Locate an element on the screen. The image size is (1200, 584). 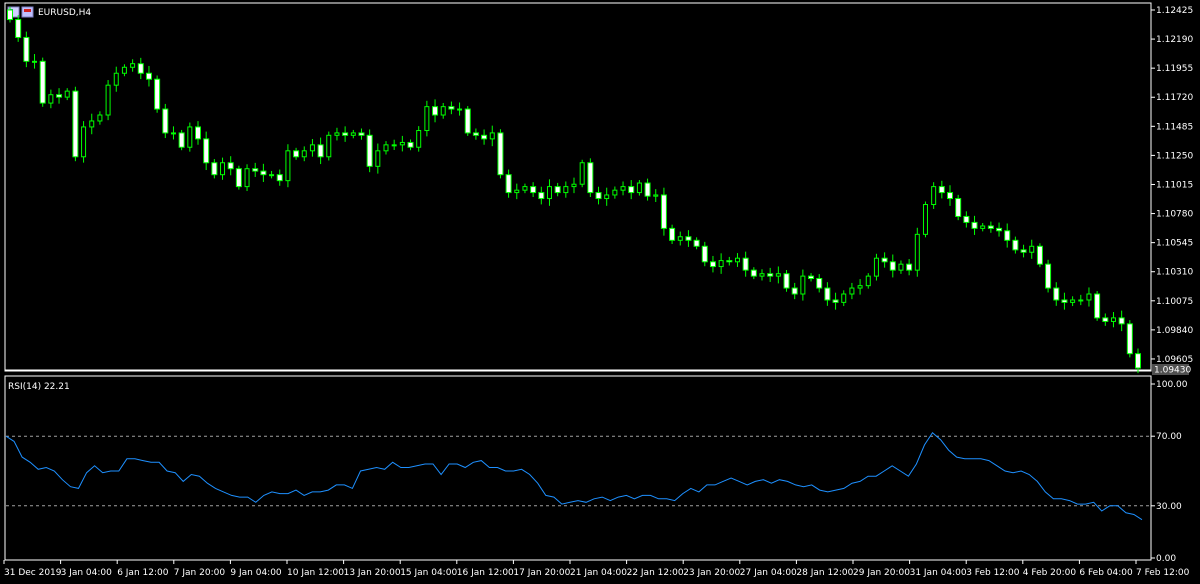
time-tick-label: 3 Jan 04:00 is located at coordinates (87, 573).